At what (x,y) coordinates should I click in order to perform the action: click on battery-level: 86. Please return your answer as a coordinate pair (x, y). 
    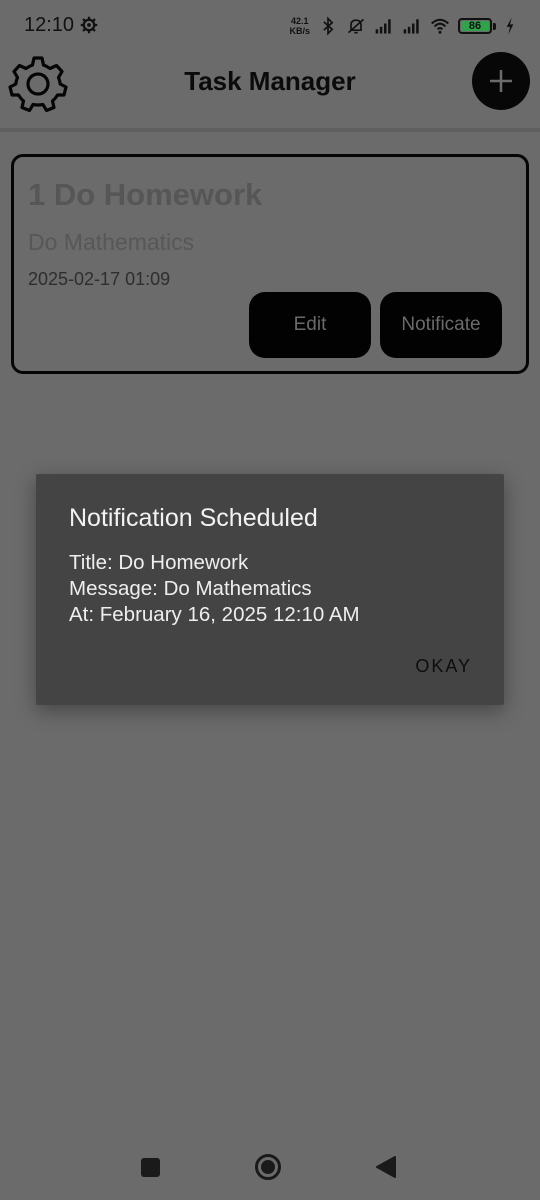
    Looking at the image, I should click on (475, 26).